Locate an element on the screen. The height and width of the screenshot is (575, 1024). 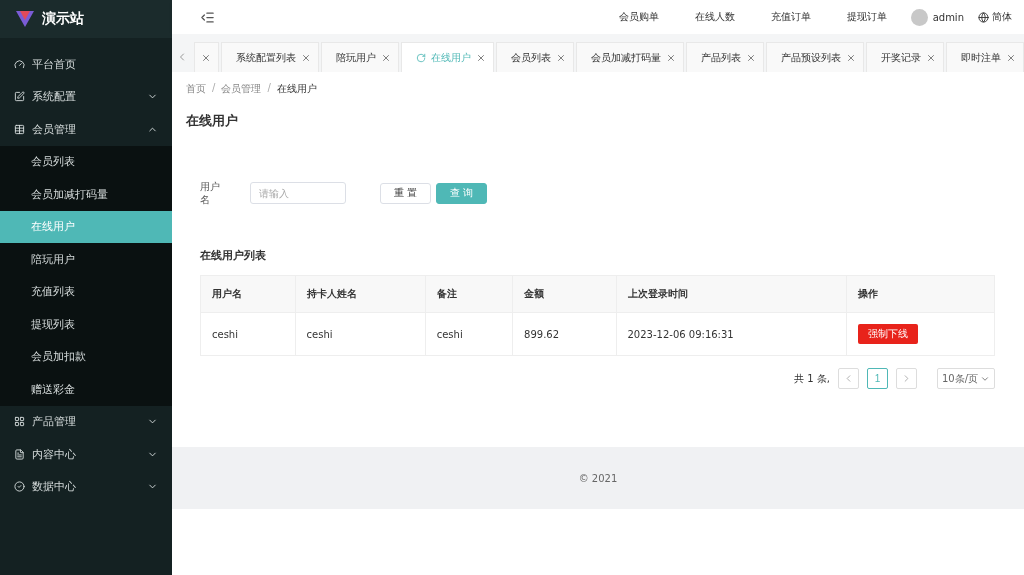
brand-title: 演示站 is located at coordinates (63, 19).